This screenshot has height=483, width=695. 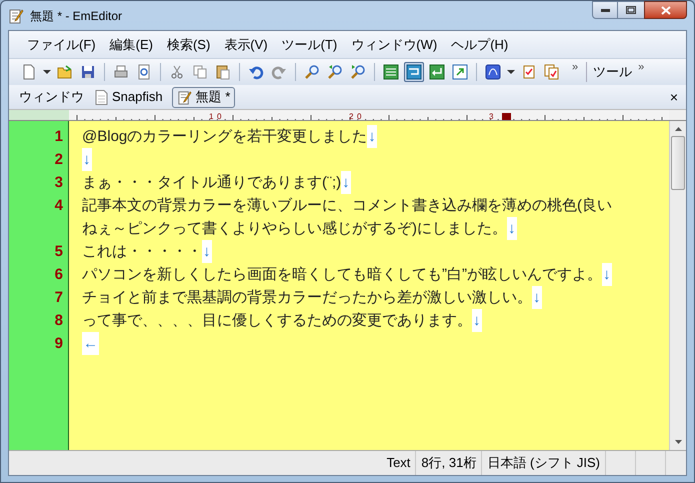 I want to click on document-icon, so click(x=101, y=97).